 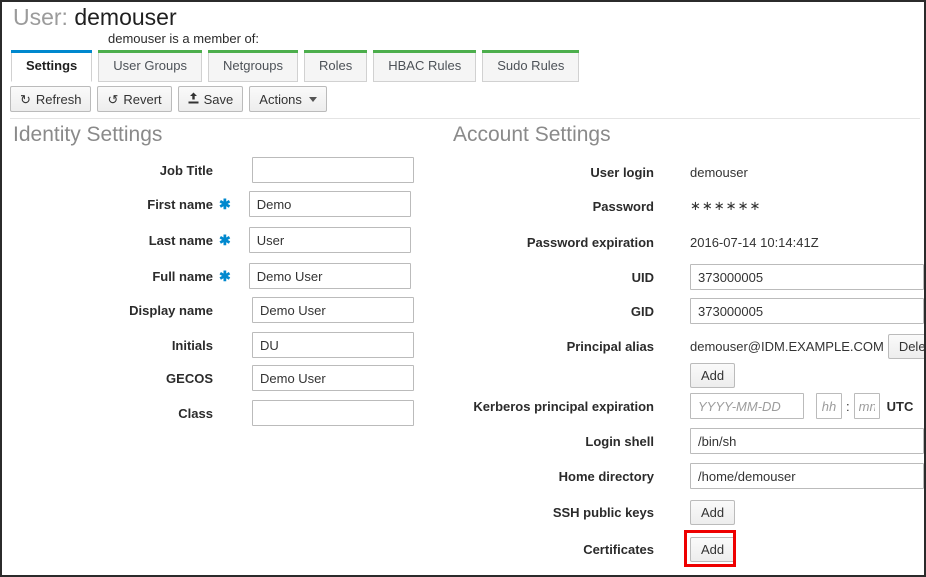 I want to click on revert-button-label: Revert, so click(x=142, y=99).